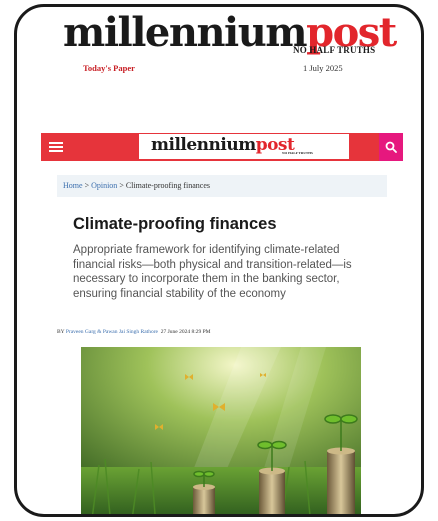 Image resolution: width=438 pixels, height=521 pixels. Describe the element at coordinates (112, 332) in the screenshot. I see `byline-authors-link: Praveen Garg & Pawan Jai Singh Rathore` at that location.